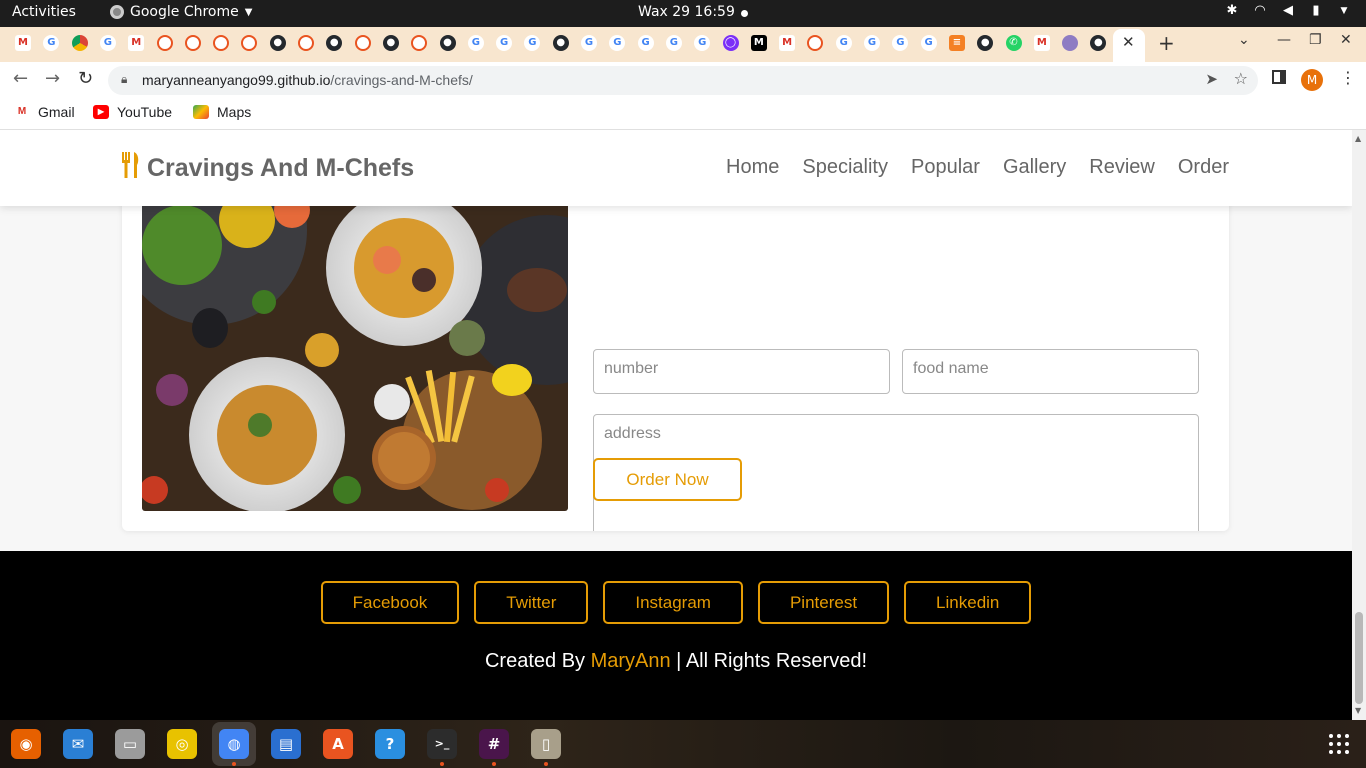 The image size is (1366, 768). I want to click on slack-tray-icon: ✱, so click(1232, 11).